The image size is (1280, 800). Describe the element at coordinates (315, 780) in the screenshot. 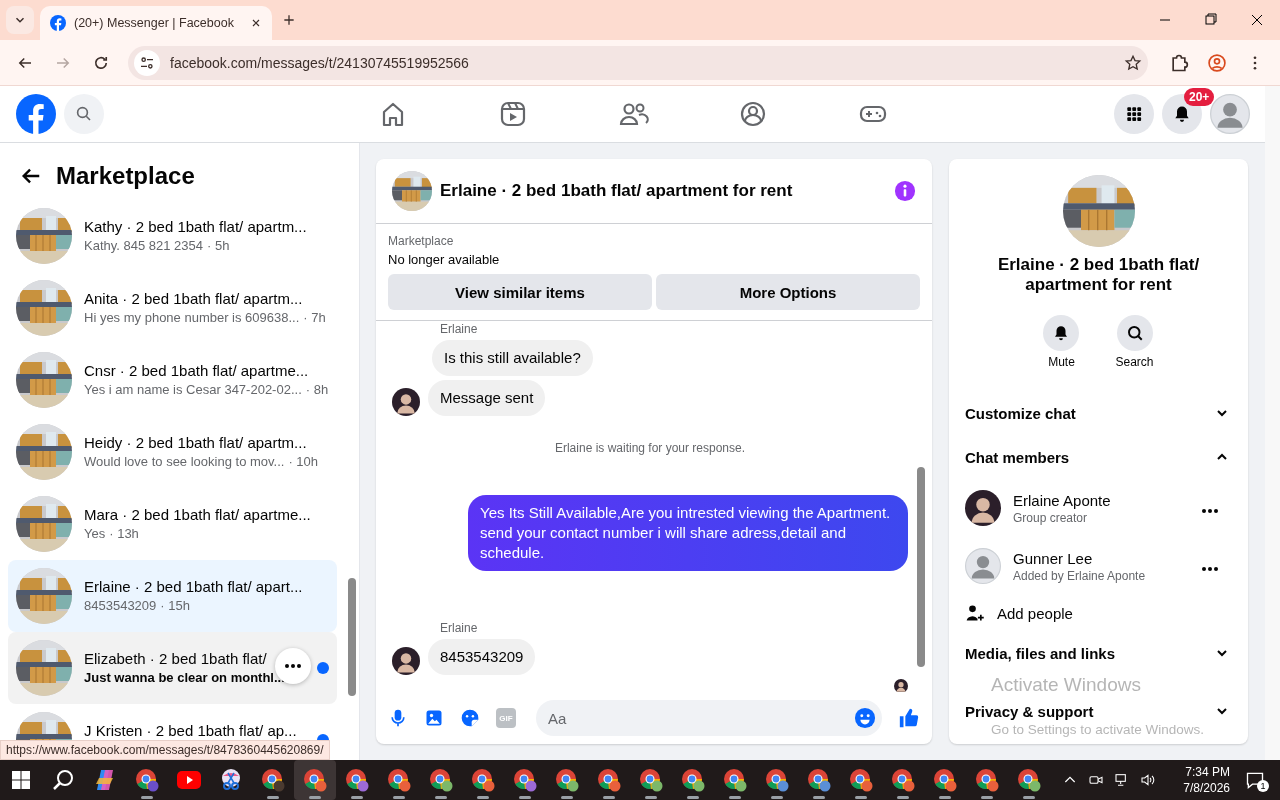

I see `taskbar-button` at that location.